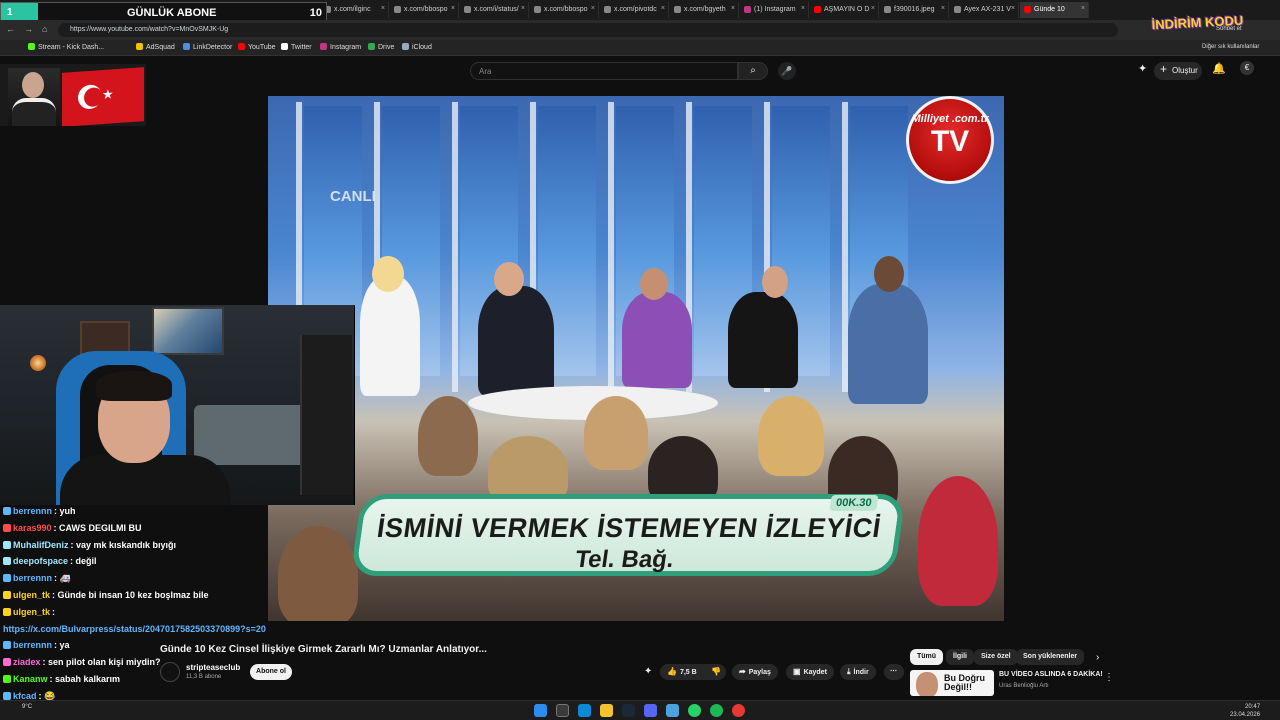  What do you see at coordinates (340, 47) in the screenshot?
I see `bookmark-item: Instagram` at bounding box center [340, 47].